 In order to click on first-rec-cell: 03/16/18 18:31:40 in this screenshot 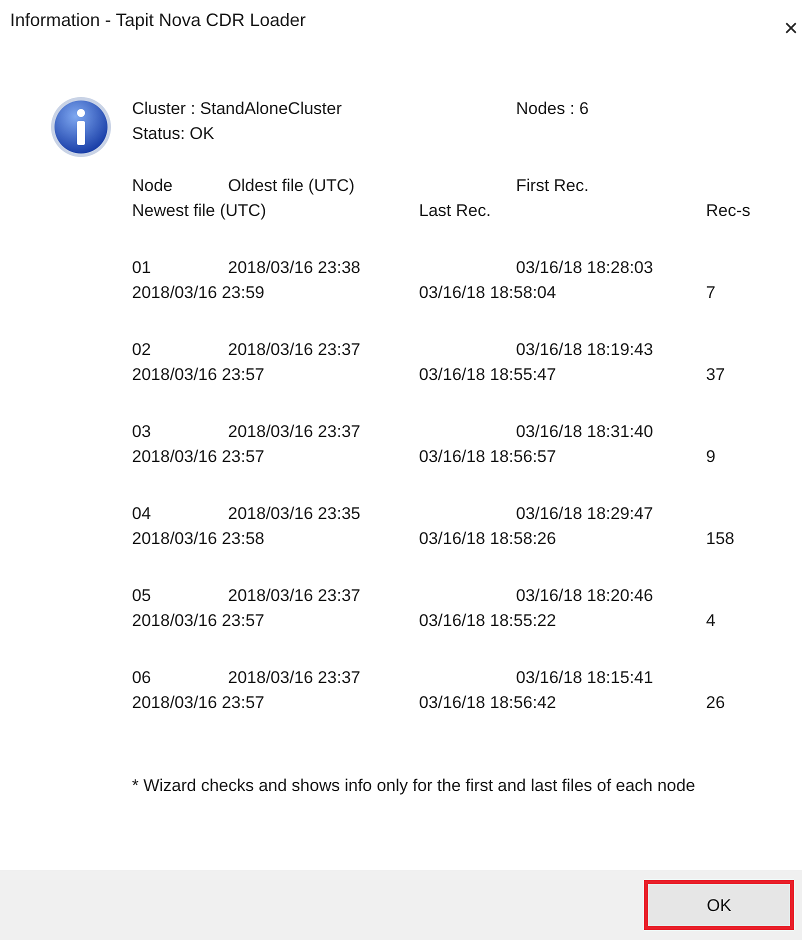, I will do `click(585, 431)`.